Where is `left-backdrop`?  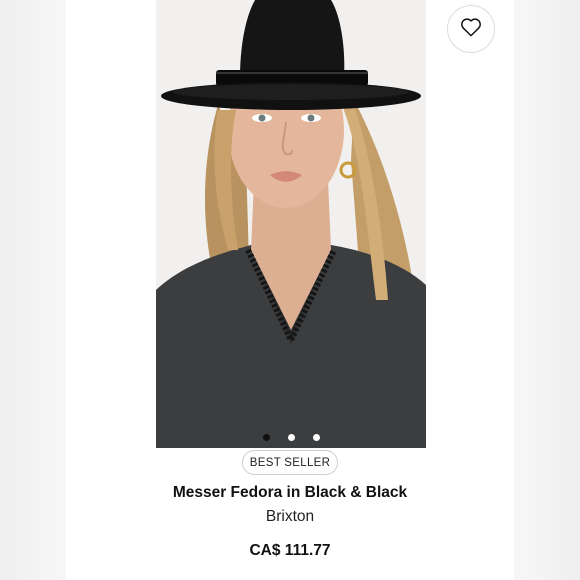 left-backdrop is located at coordinates (33, 290).